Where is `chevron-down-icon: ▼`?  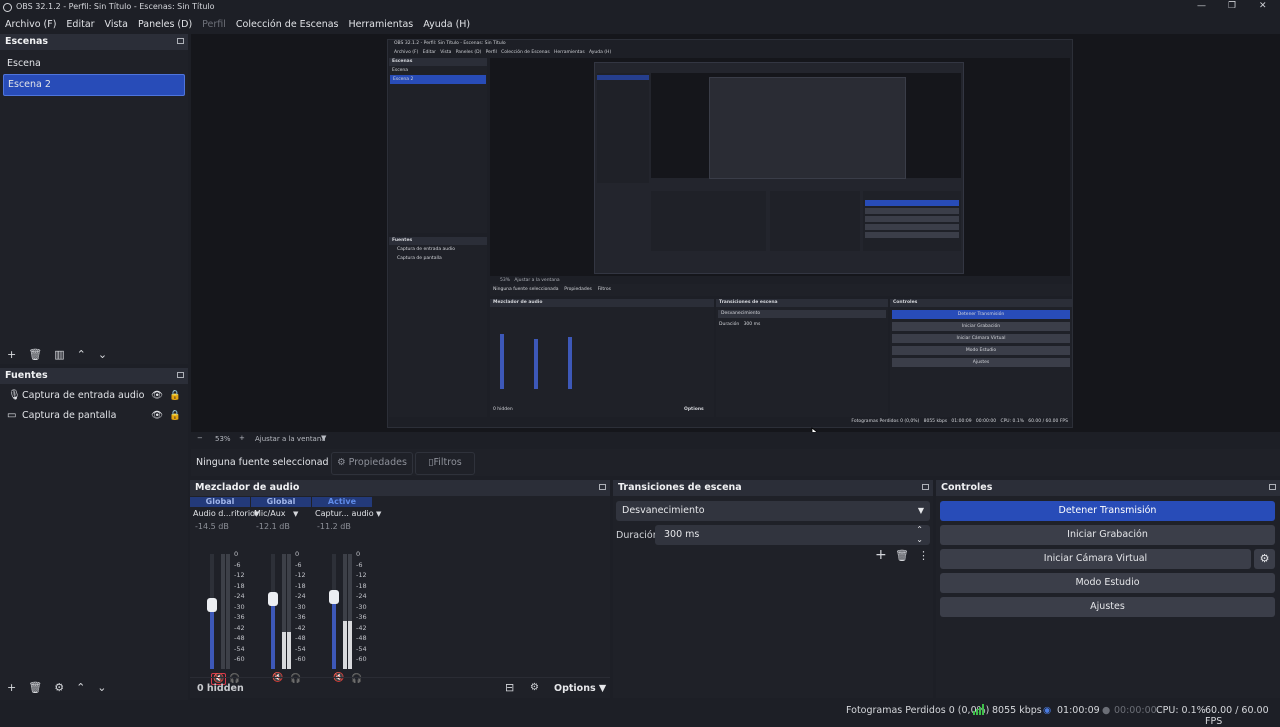
chevron-down-icon: ▼ is located at coordinates (323, 438).